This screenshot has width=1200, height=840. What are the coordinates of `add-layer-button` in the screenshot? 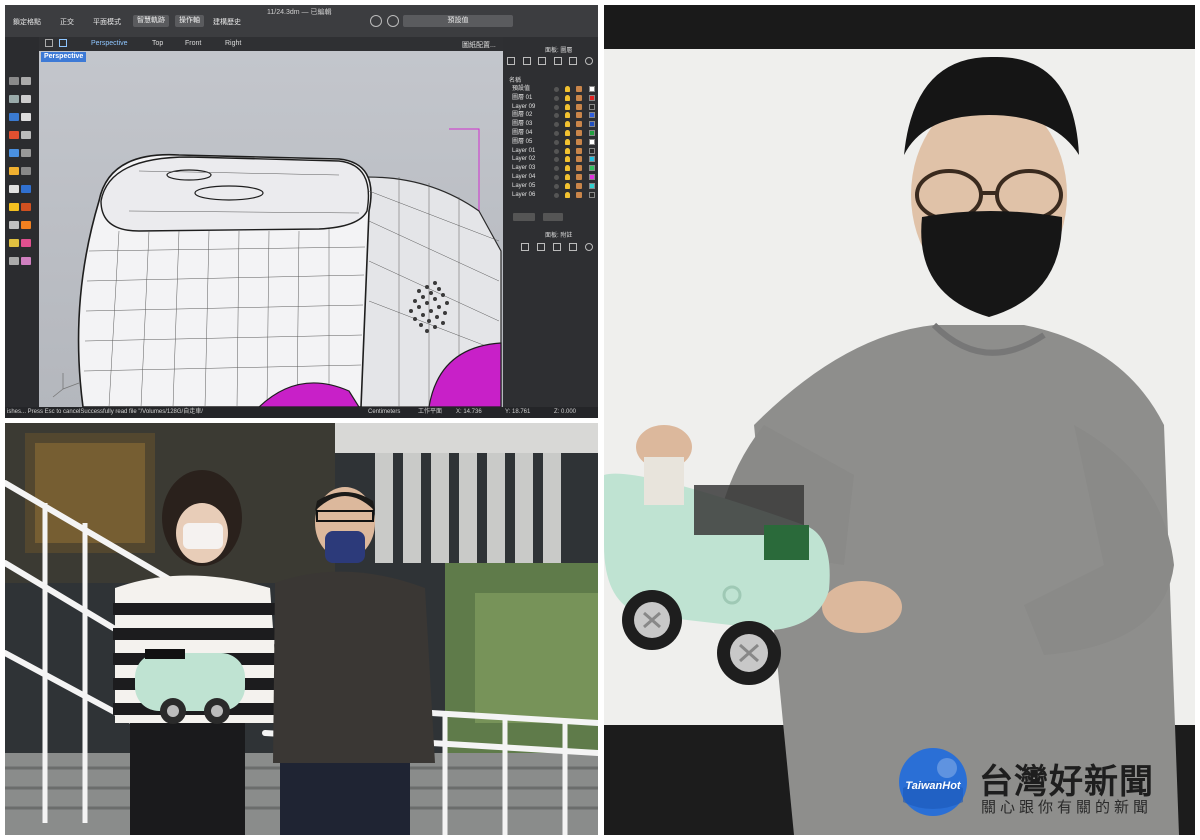 It's located at (524, 217).